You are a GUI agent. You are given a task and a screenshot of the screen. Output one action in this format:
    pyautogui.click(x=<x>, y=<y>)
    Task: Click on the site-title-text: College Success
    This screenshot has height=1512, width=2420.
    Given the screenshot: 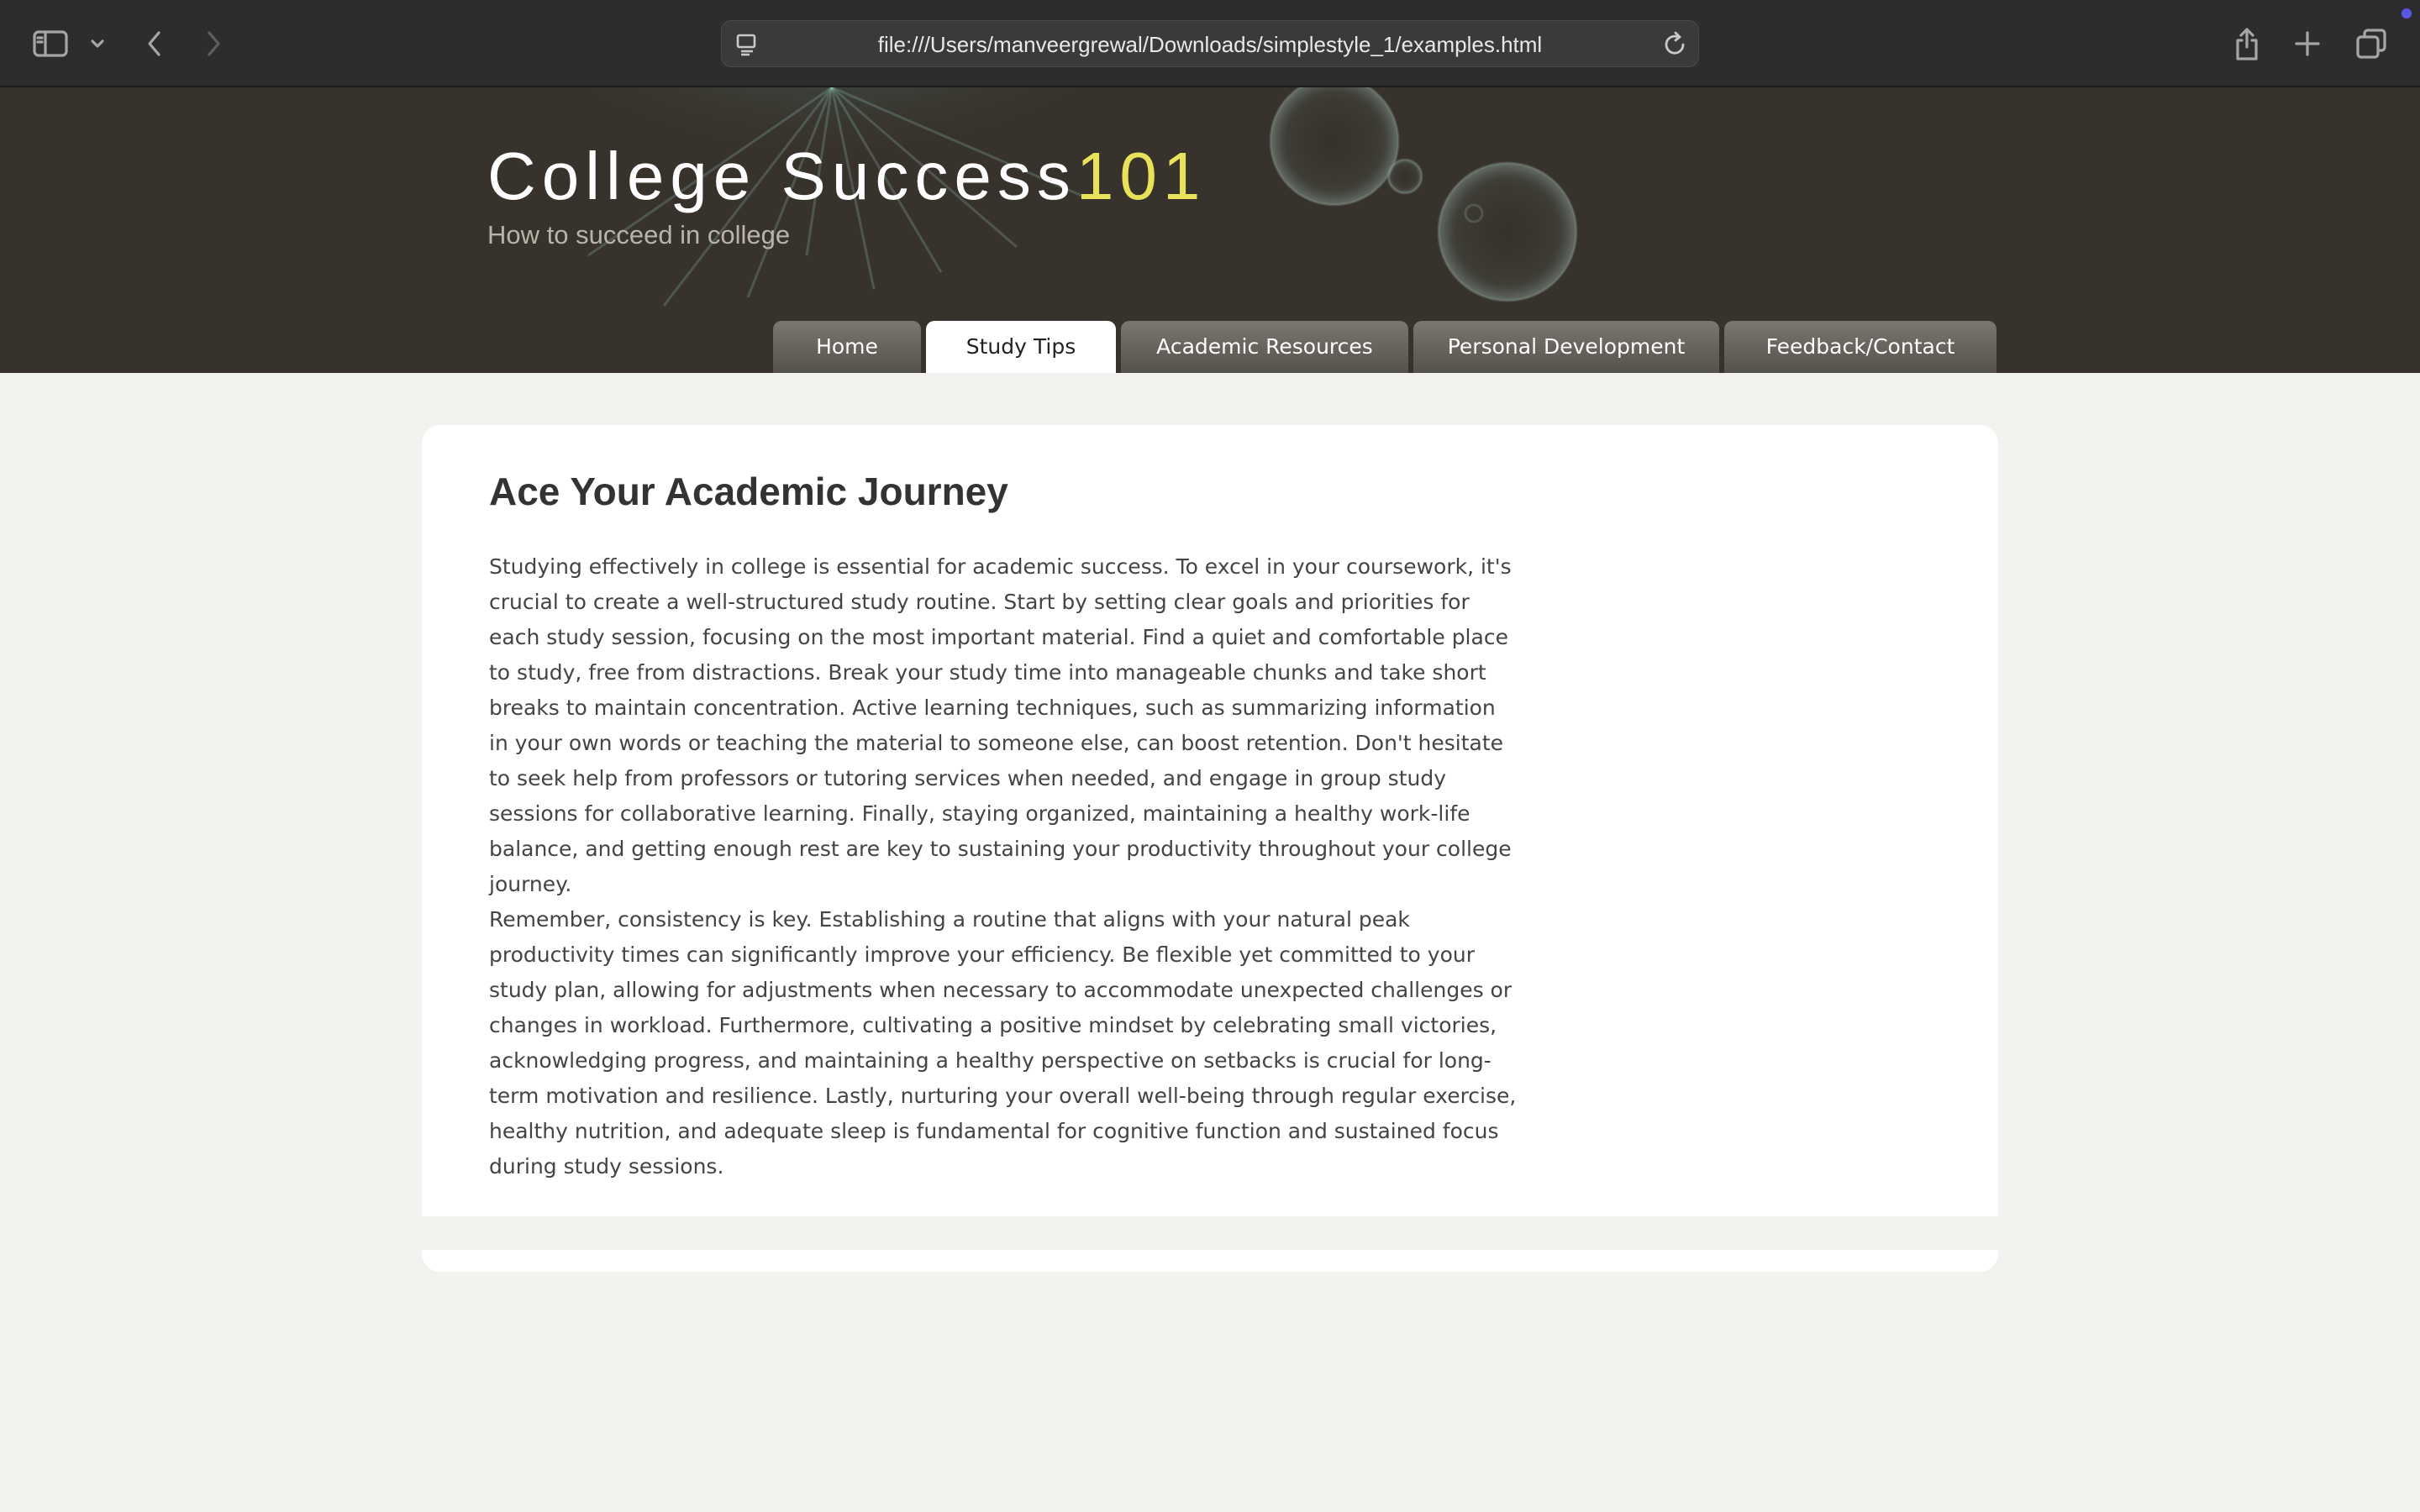 What is the action you would take?
    pyautogui.click(x=781, y=176)
    